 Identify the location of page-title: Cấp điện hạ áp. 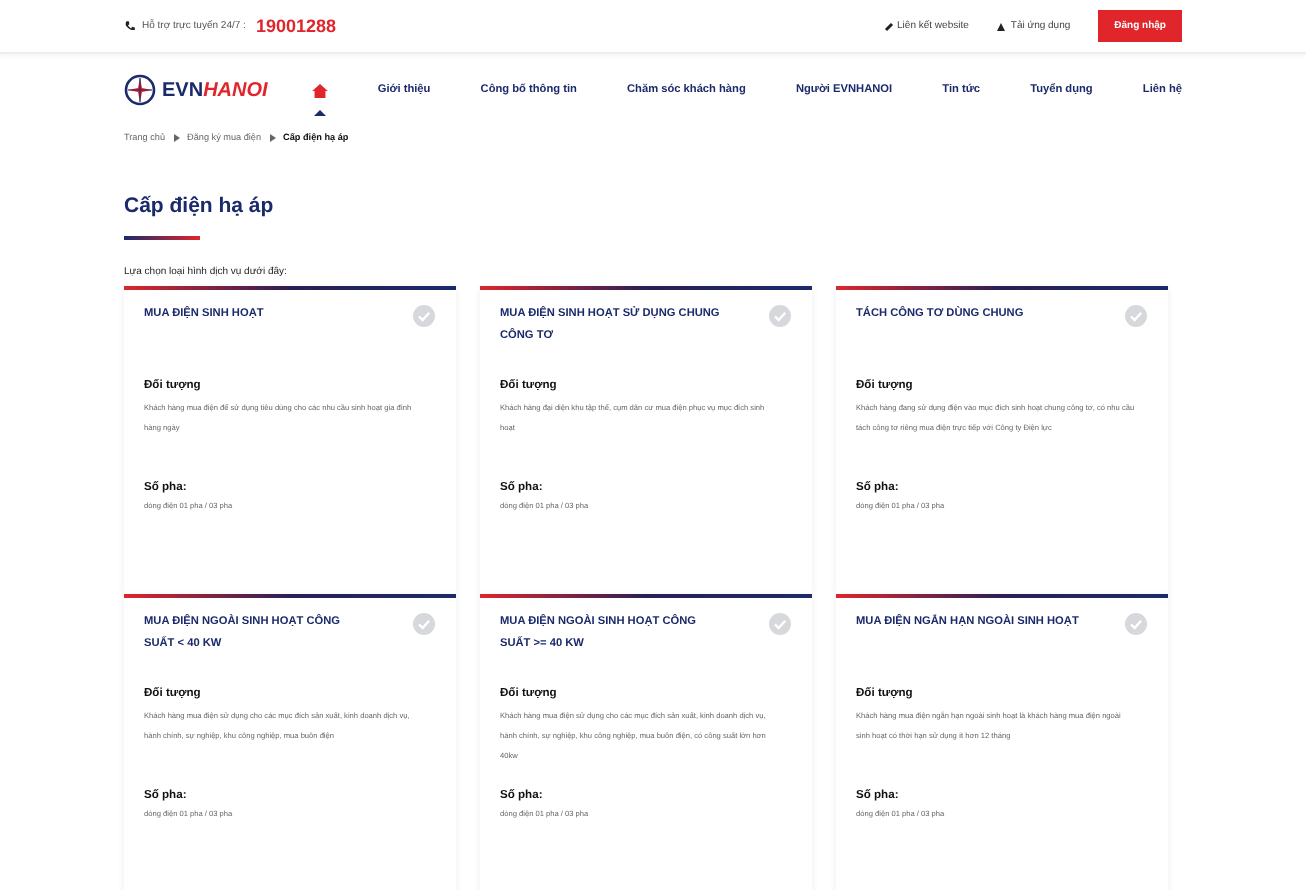
(200, 206).